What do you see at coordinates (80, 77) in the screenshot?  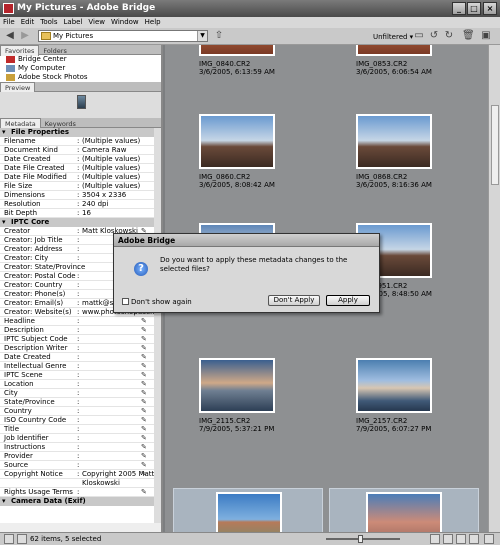 I see `favorite-stock-photos: Adobe Stock Photos` at bounding box center [80, 77].